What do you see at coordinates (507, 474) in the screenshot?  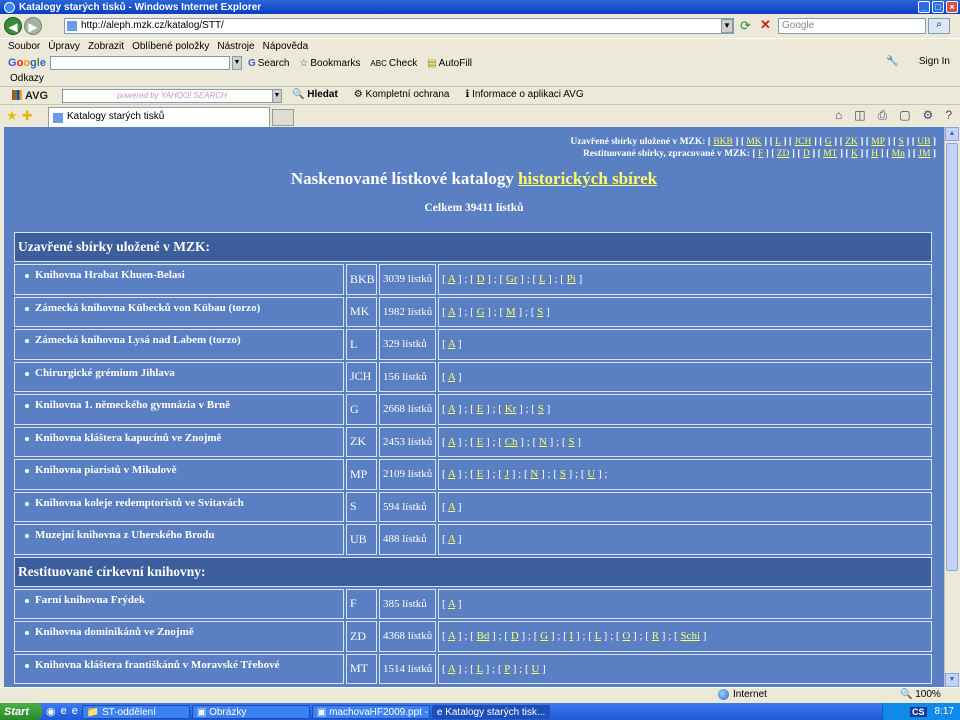 I see `letter-link-j: J` at bounding box center [507, 474].